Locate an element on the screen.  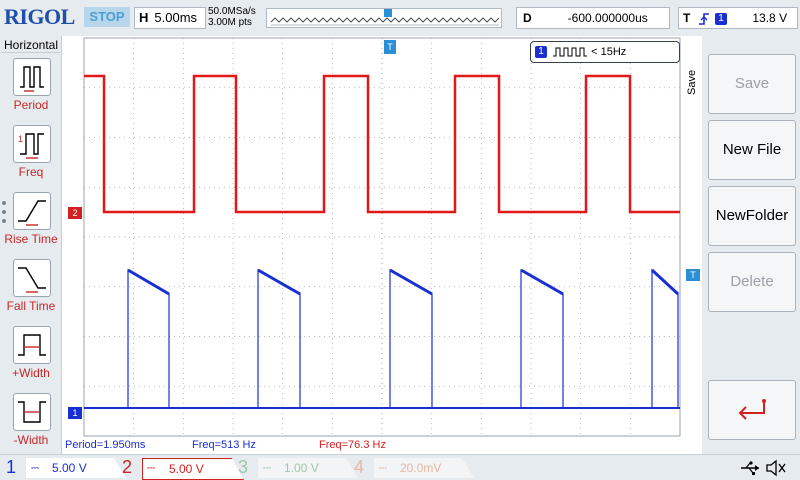
trigger-box: T 1 13.8 V is located at coordinates (738, 18).